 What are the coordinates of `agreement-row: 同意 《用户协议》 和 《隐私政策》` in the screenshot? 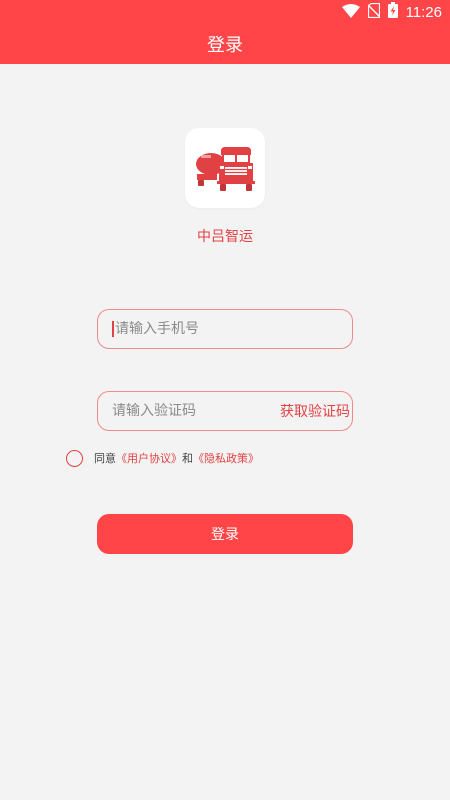 It's located at (162, 458).